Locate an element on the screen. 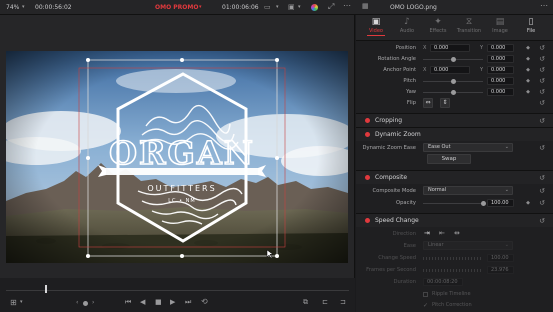 The width and height of the screenshot is (553, 312). pitch-correction-checkbox: ✓ is located at coordinates (425, 305).